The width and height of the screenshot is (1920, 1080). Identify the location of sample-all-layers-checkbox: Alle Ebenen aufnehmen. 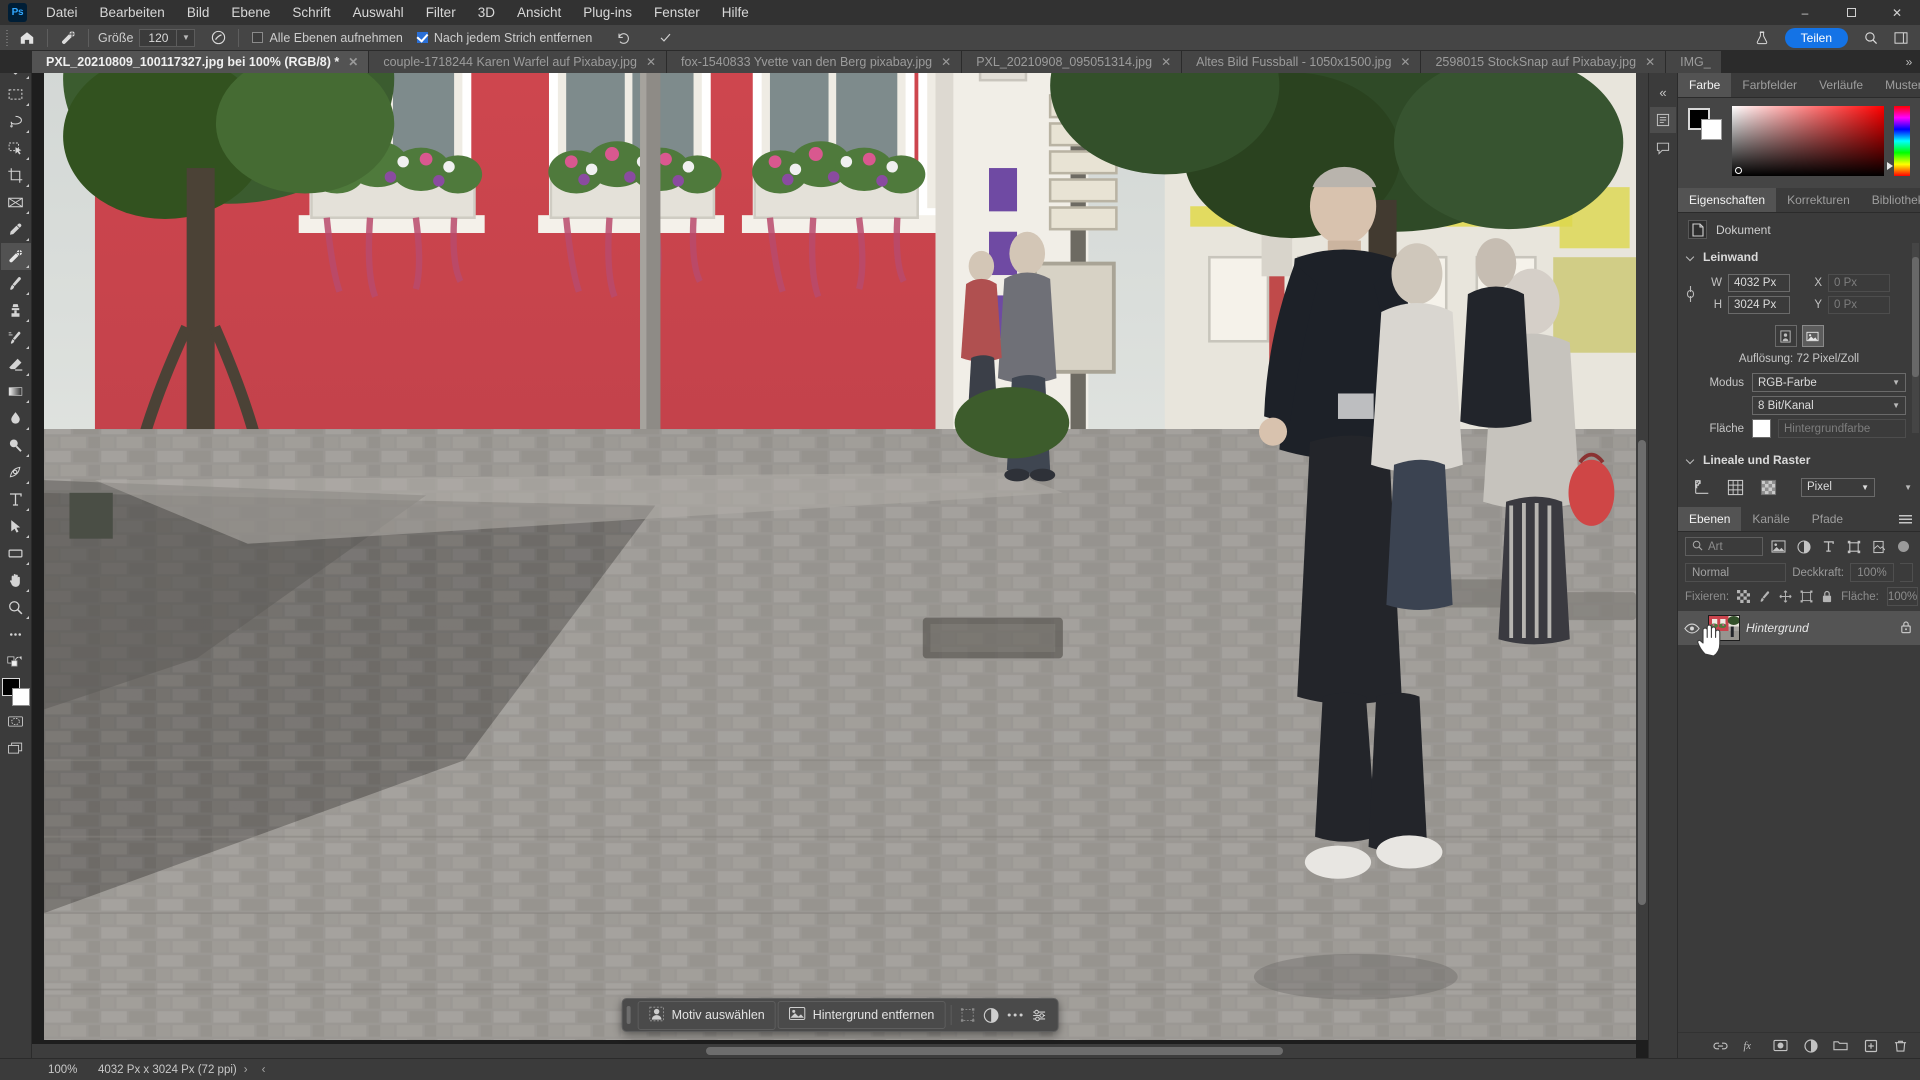
(327, 38).